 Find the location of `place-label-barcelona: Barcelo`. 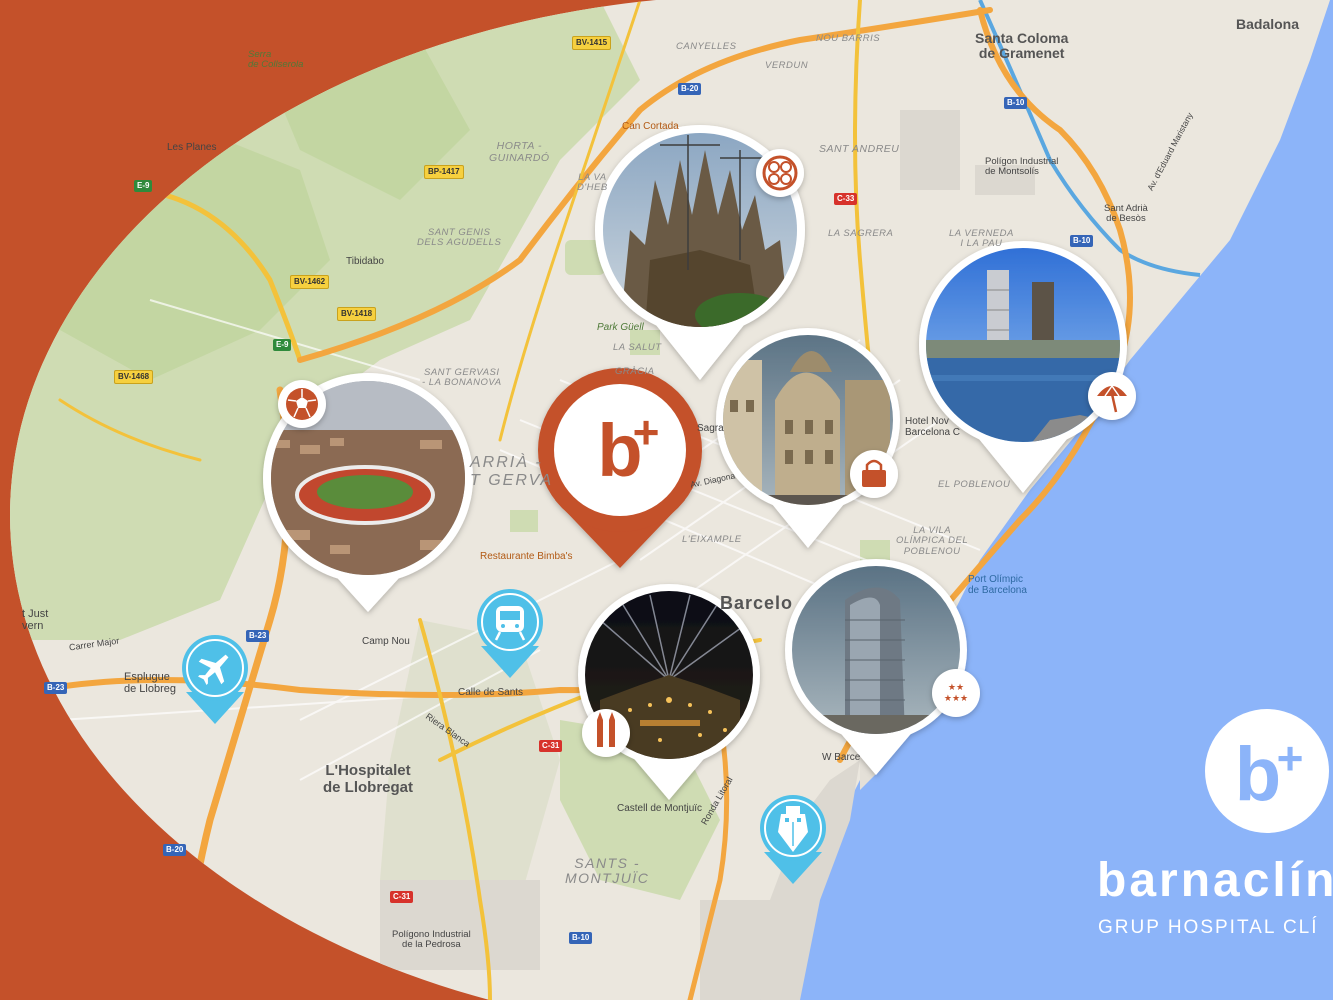

place-label-barcelona: Barcelo is located at coordinates (757, 603).